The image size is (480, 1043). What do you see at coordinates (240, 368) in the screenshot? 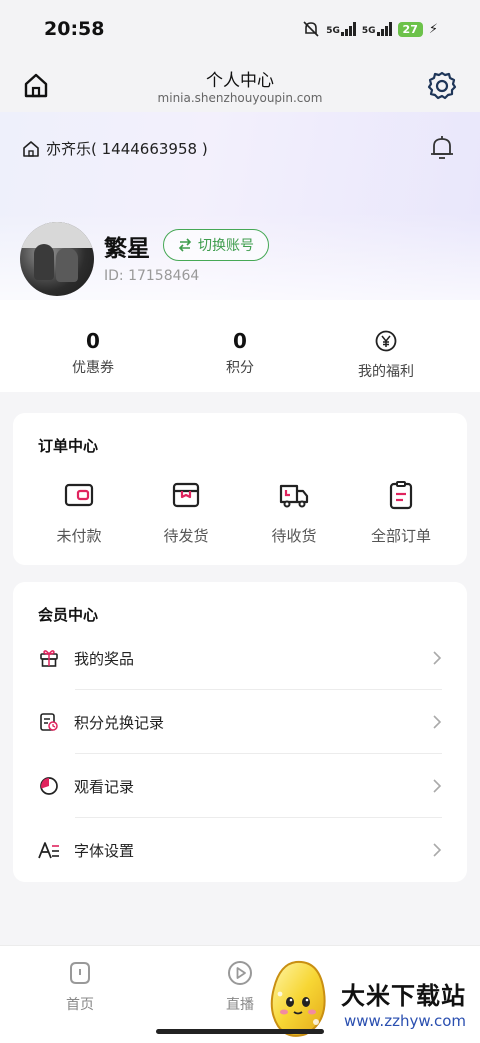
I see `points-label: 积分` at bounding box center [240, 368].